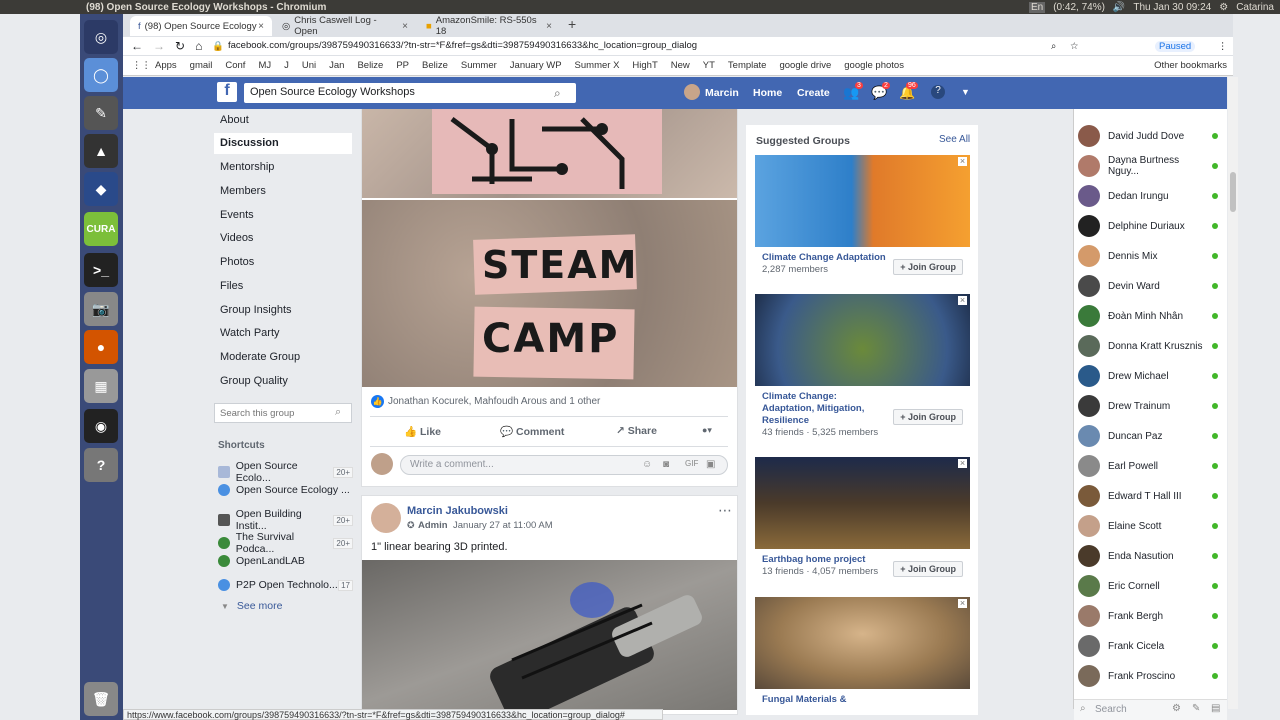  What do you see at coordinates (101, 113) in the screenshot?
I see `gimp-icon: ✎` at bounding box center [101, 113].